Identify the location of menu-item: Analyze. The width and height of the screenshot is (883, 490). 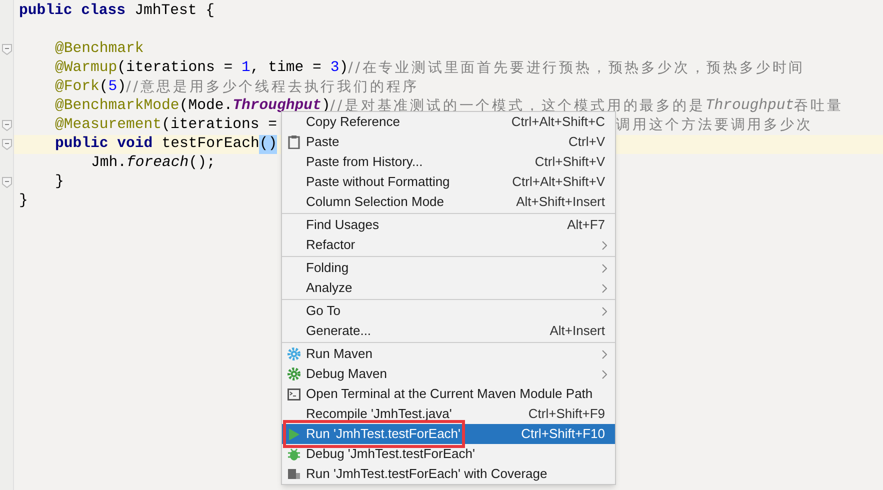
(448, 288).